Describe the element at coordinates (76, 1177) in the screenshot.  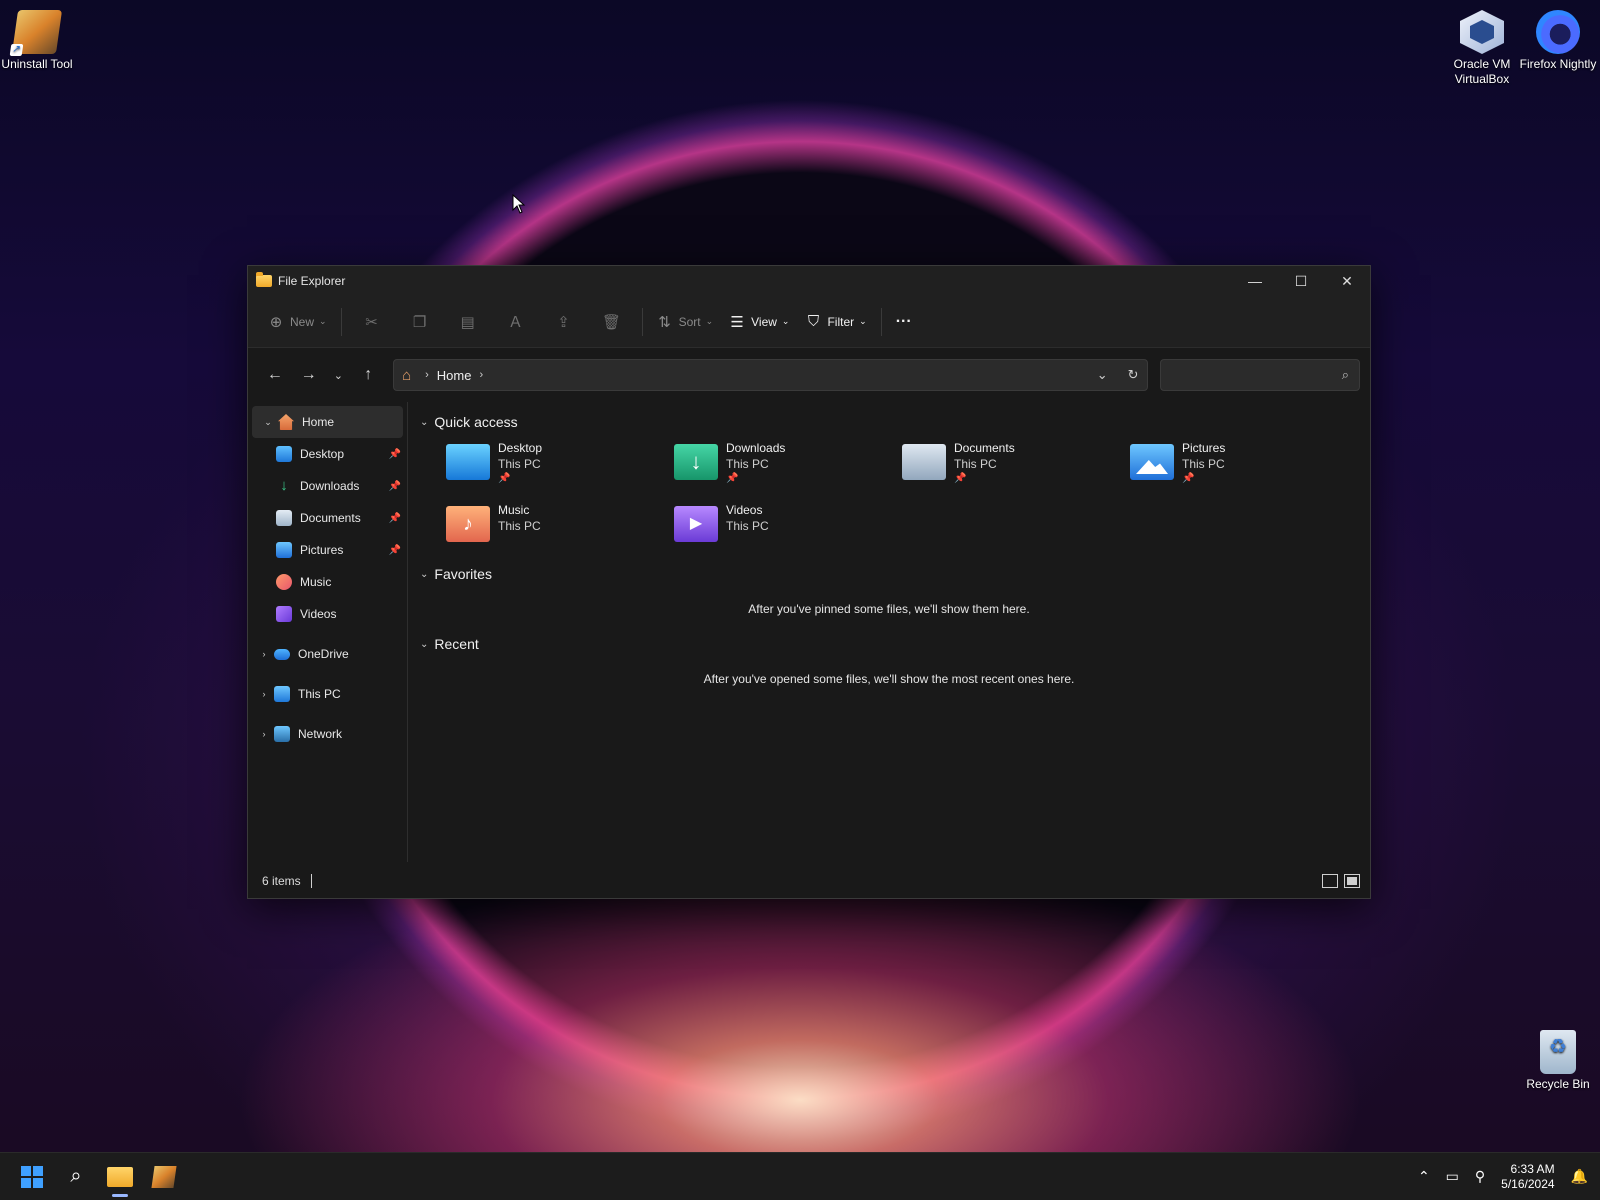
I see `search-button: ⌕` at that location.